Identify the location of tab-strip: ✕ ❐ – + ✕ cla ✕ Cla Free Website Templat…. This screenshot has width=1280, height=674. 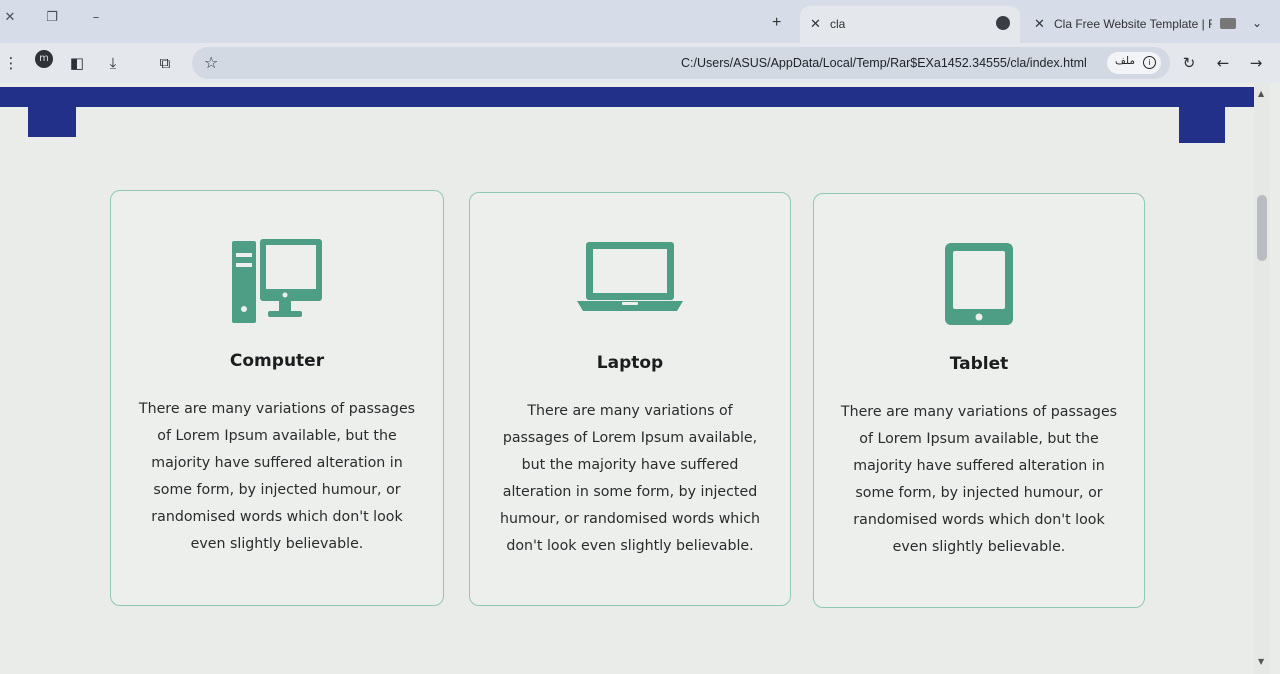
(640, 21).